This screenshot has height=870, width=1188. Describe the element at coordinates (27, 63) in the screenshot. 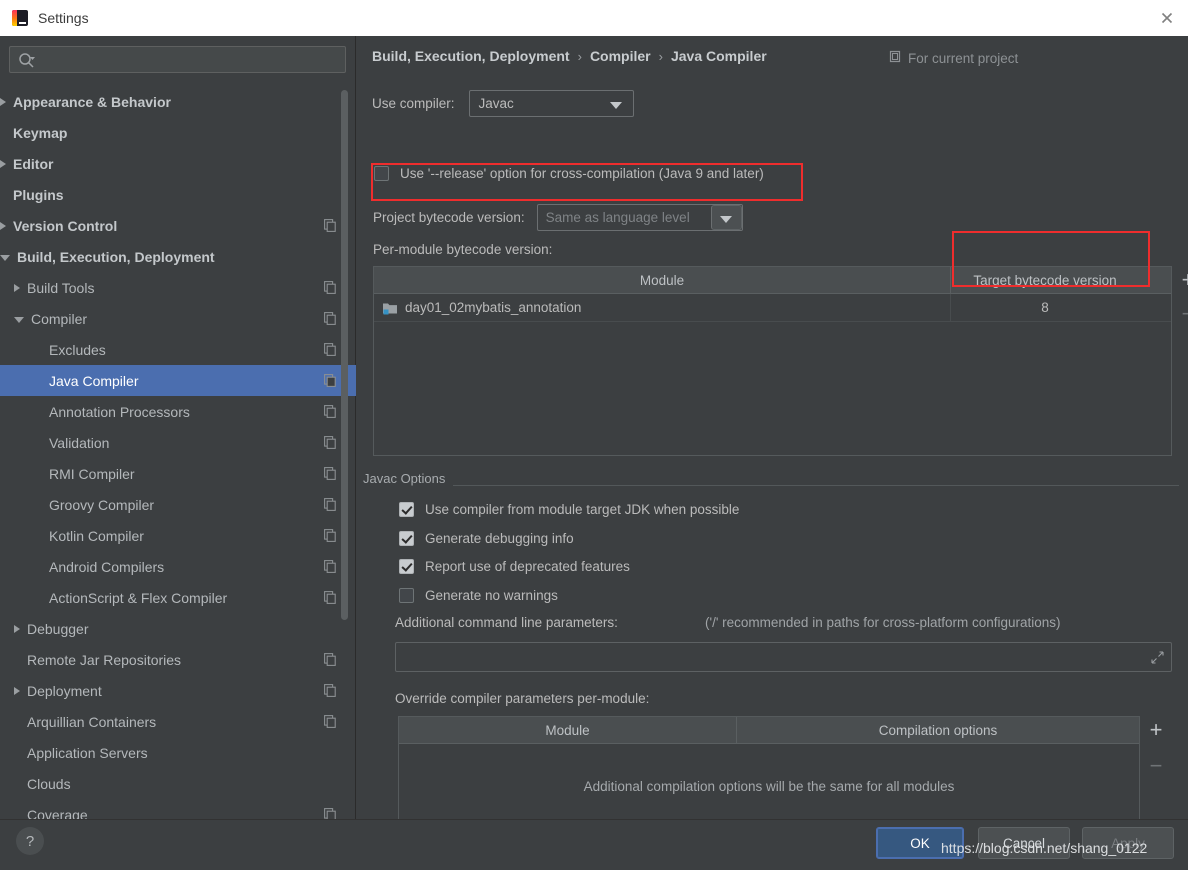

I see `search-icon` at that location.